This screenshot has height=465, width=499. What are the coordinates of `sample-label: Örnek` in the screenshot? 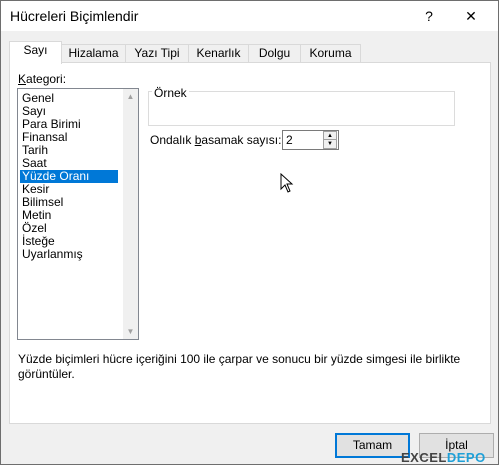 It's located at (170, 93).